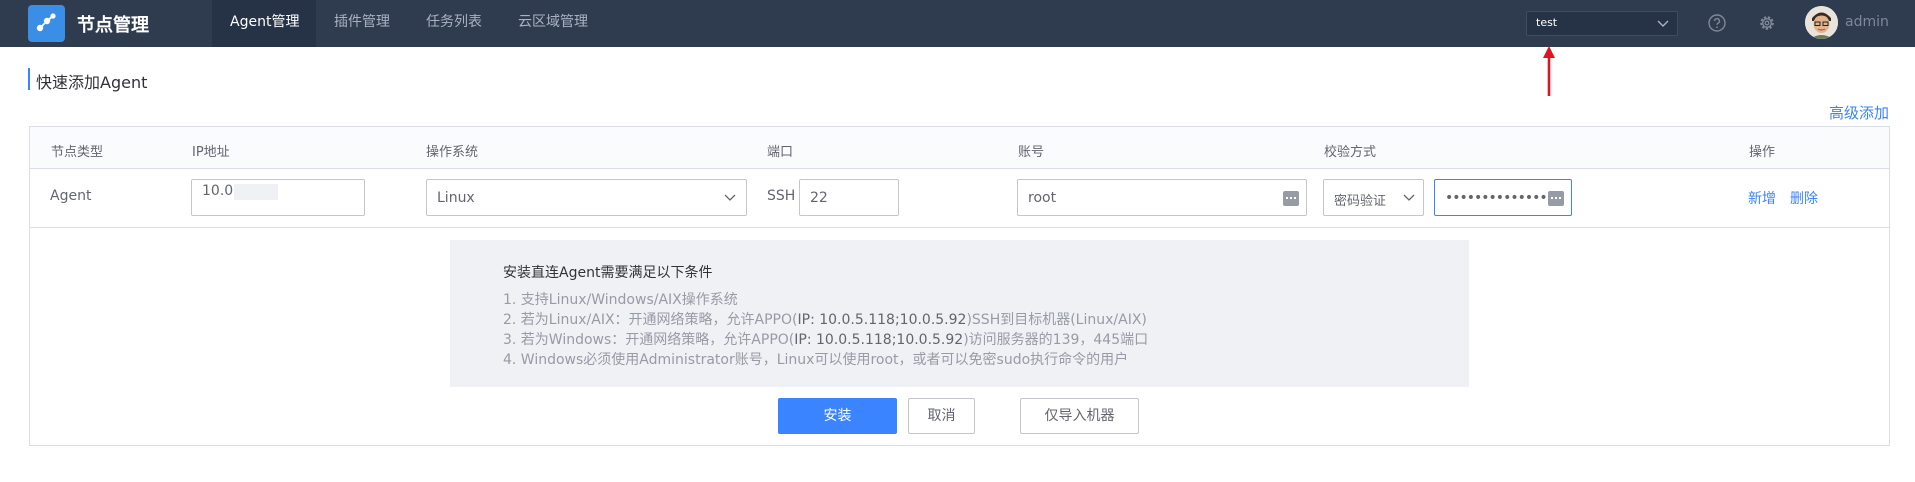 The image size is (1915, 482). What do you see at coordinates (620, 300) in the screenshot?
I see `requirement-line-1: 1. 支持Linux/Windows/AIX操作系统` at bounding box center [620, 300].